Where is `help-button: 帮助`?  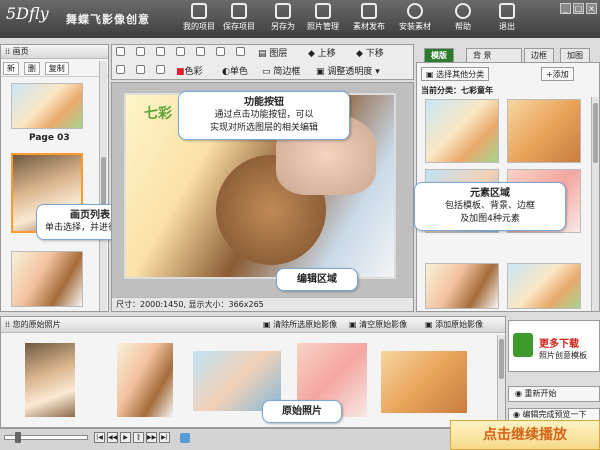 help-button: 帮助 is located at coordinates (463, 20).